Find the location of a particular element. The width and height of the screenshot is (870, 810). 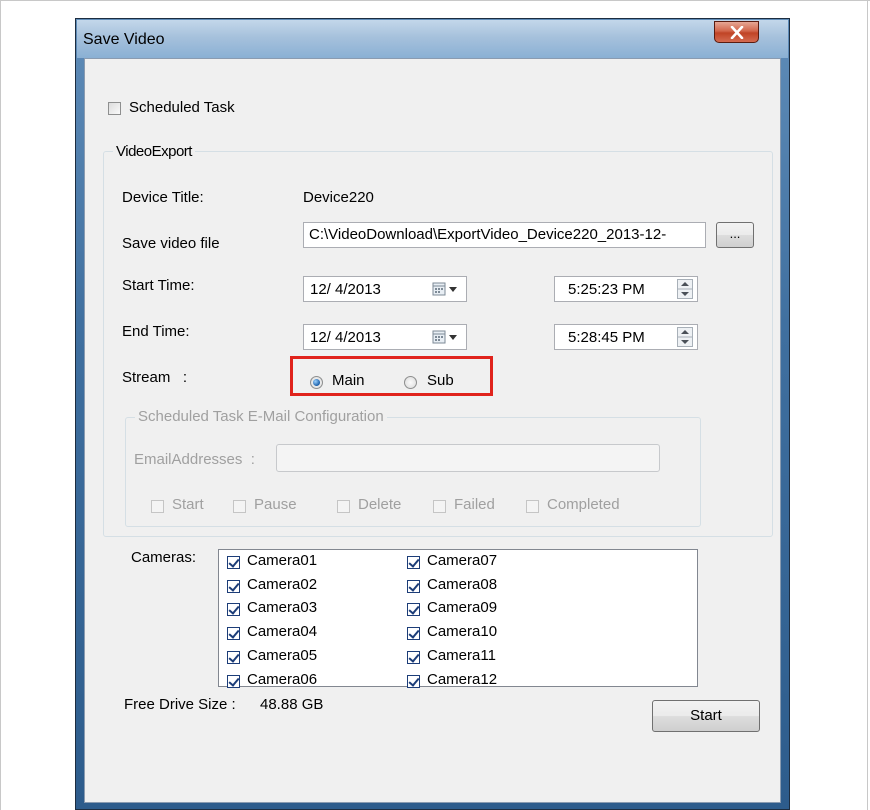

end-date-picker: 12/ 4/2013 is located at coordinates (385, 337).